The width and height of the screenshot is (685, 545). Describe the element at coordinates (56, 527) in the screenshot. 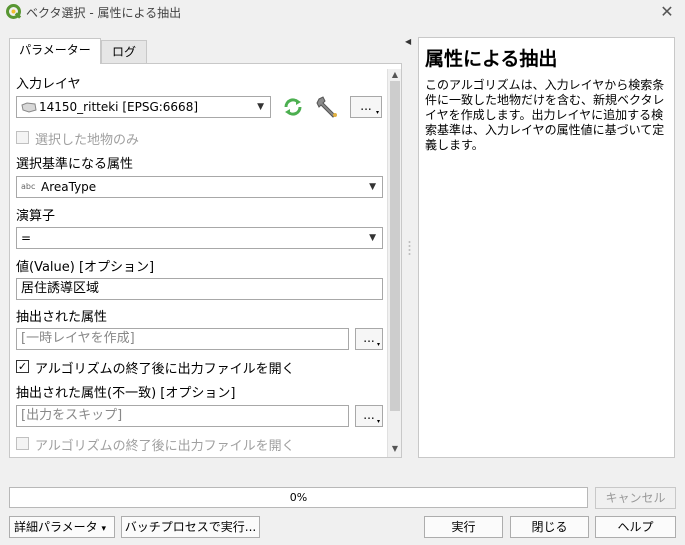

I see `advanced-label: 詳細パラメータ` at that location.